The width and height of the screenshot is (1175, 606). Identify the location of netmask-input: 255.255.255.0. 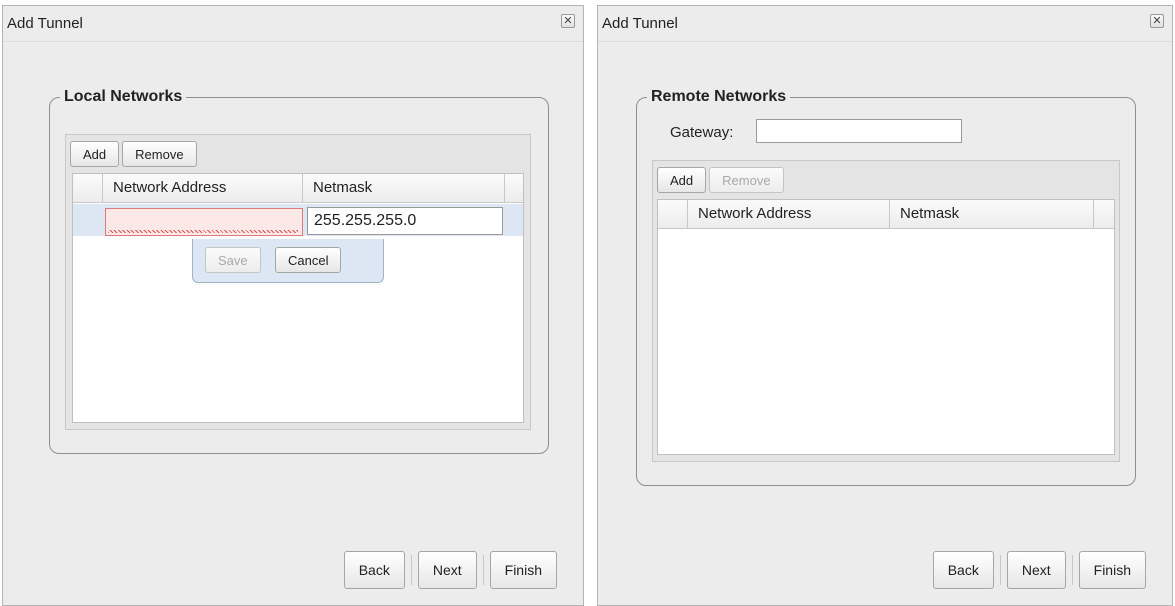
(405, 221).